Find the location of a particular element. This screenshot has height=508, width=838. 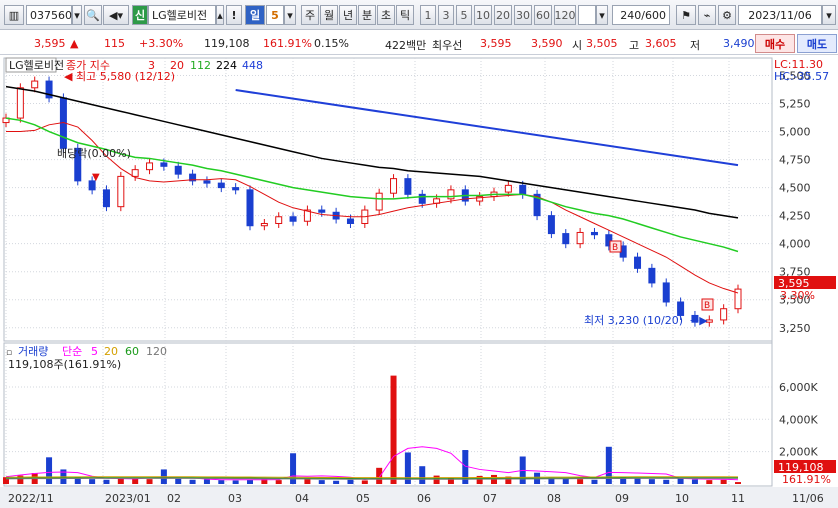

dividend-marker-icon: ▼ is located at coordinates (96, 177).